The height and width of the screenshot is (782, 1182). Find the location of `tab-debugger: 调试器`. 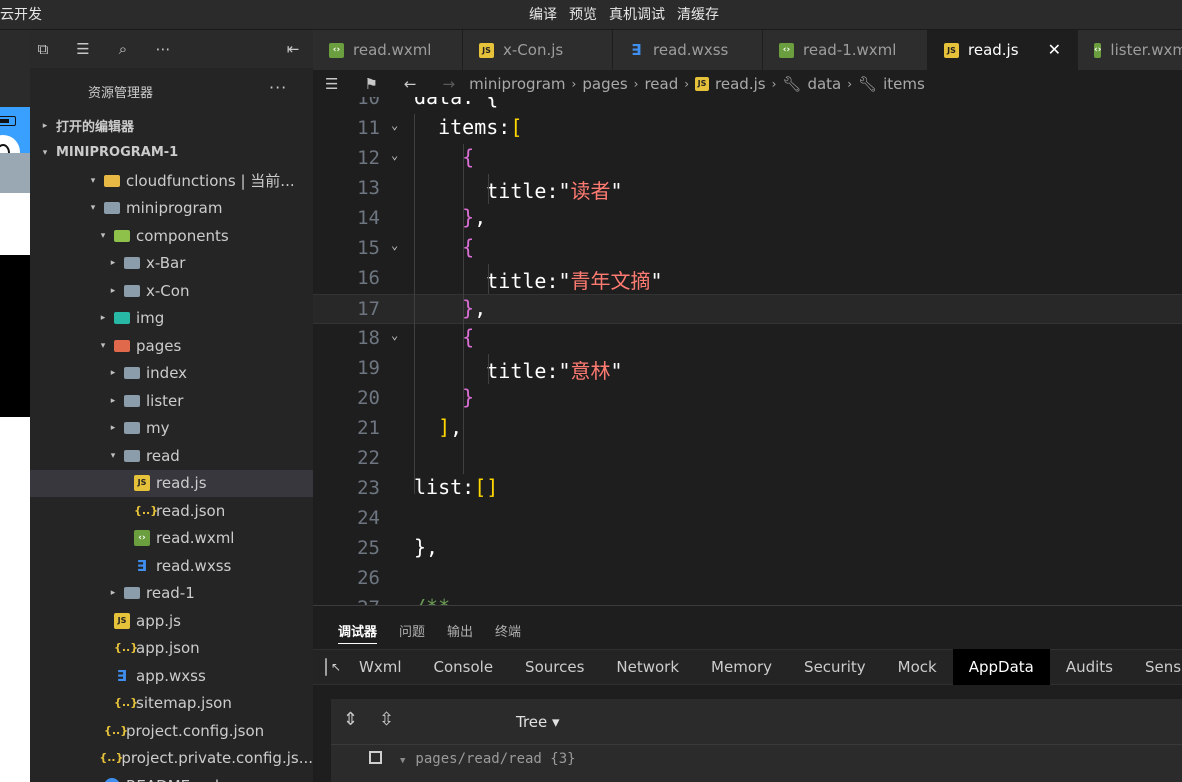

tab-debugger: 调试器 is located at coordinates (358, 632).